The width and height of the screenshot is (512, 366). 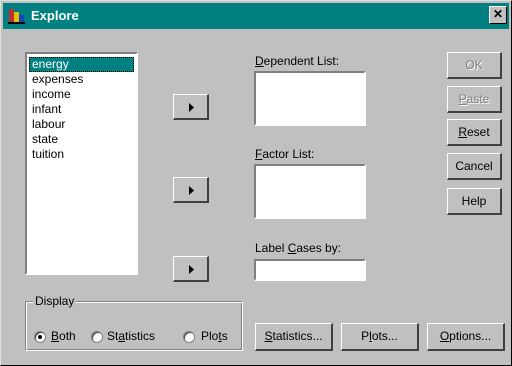 I want to click on label-cases-label: Label Cases by:, so click(x=298, y=248).